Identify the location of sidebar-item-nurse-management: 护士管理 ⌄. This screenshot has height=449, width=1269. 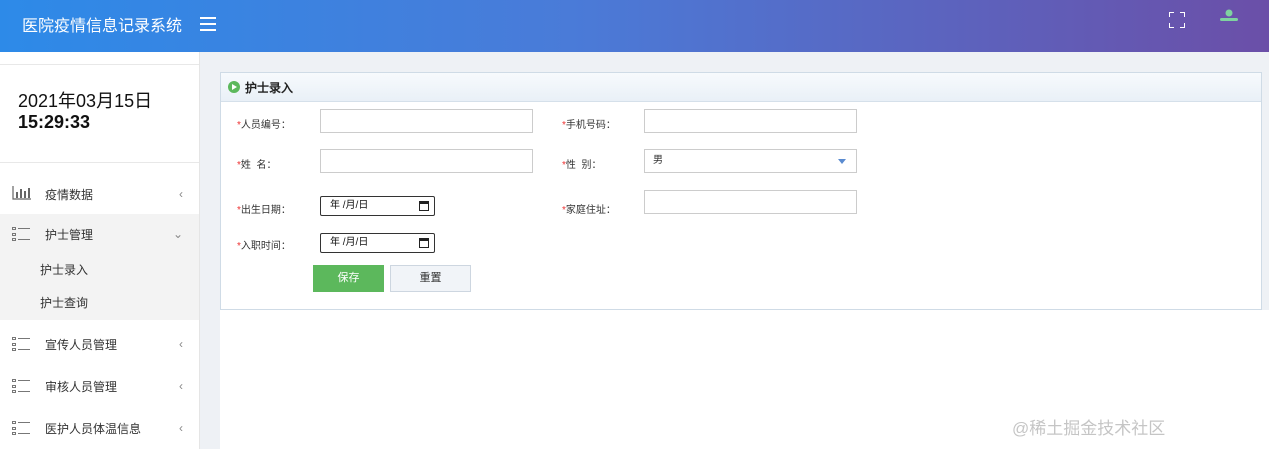
(99, 234).